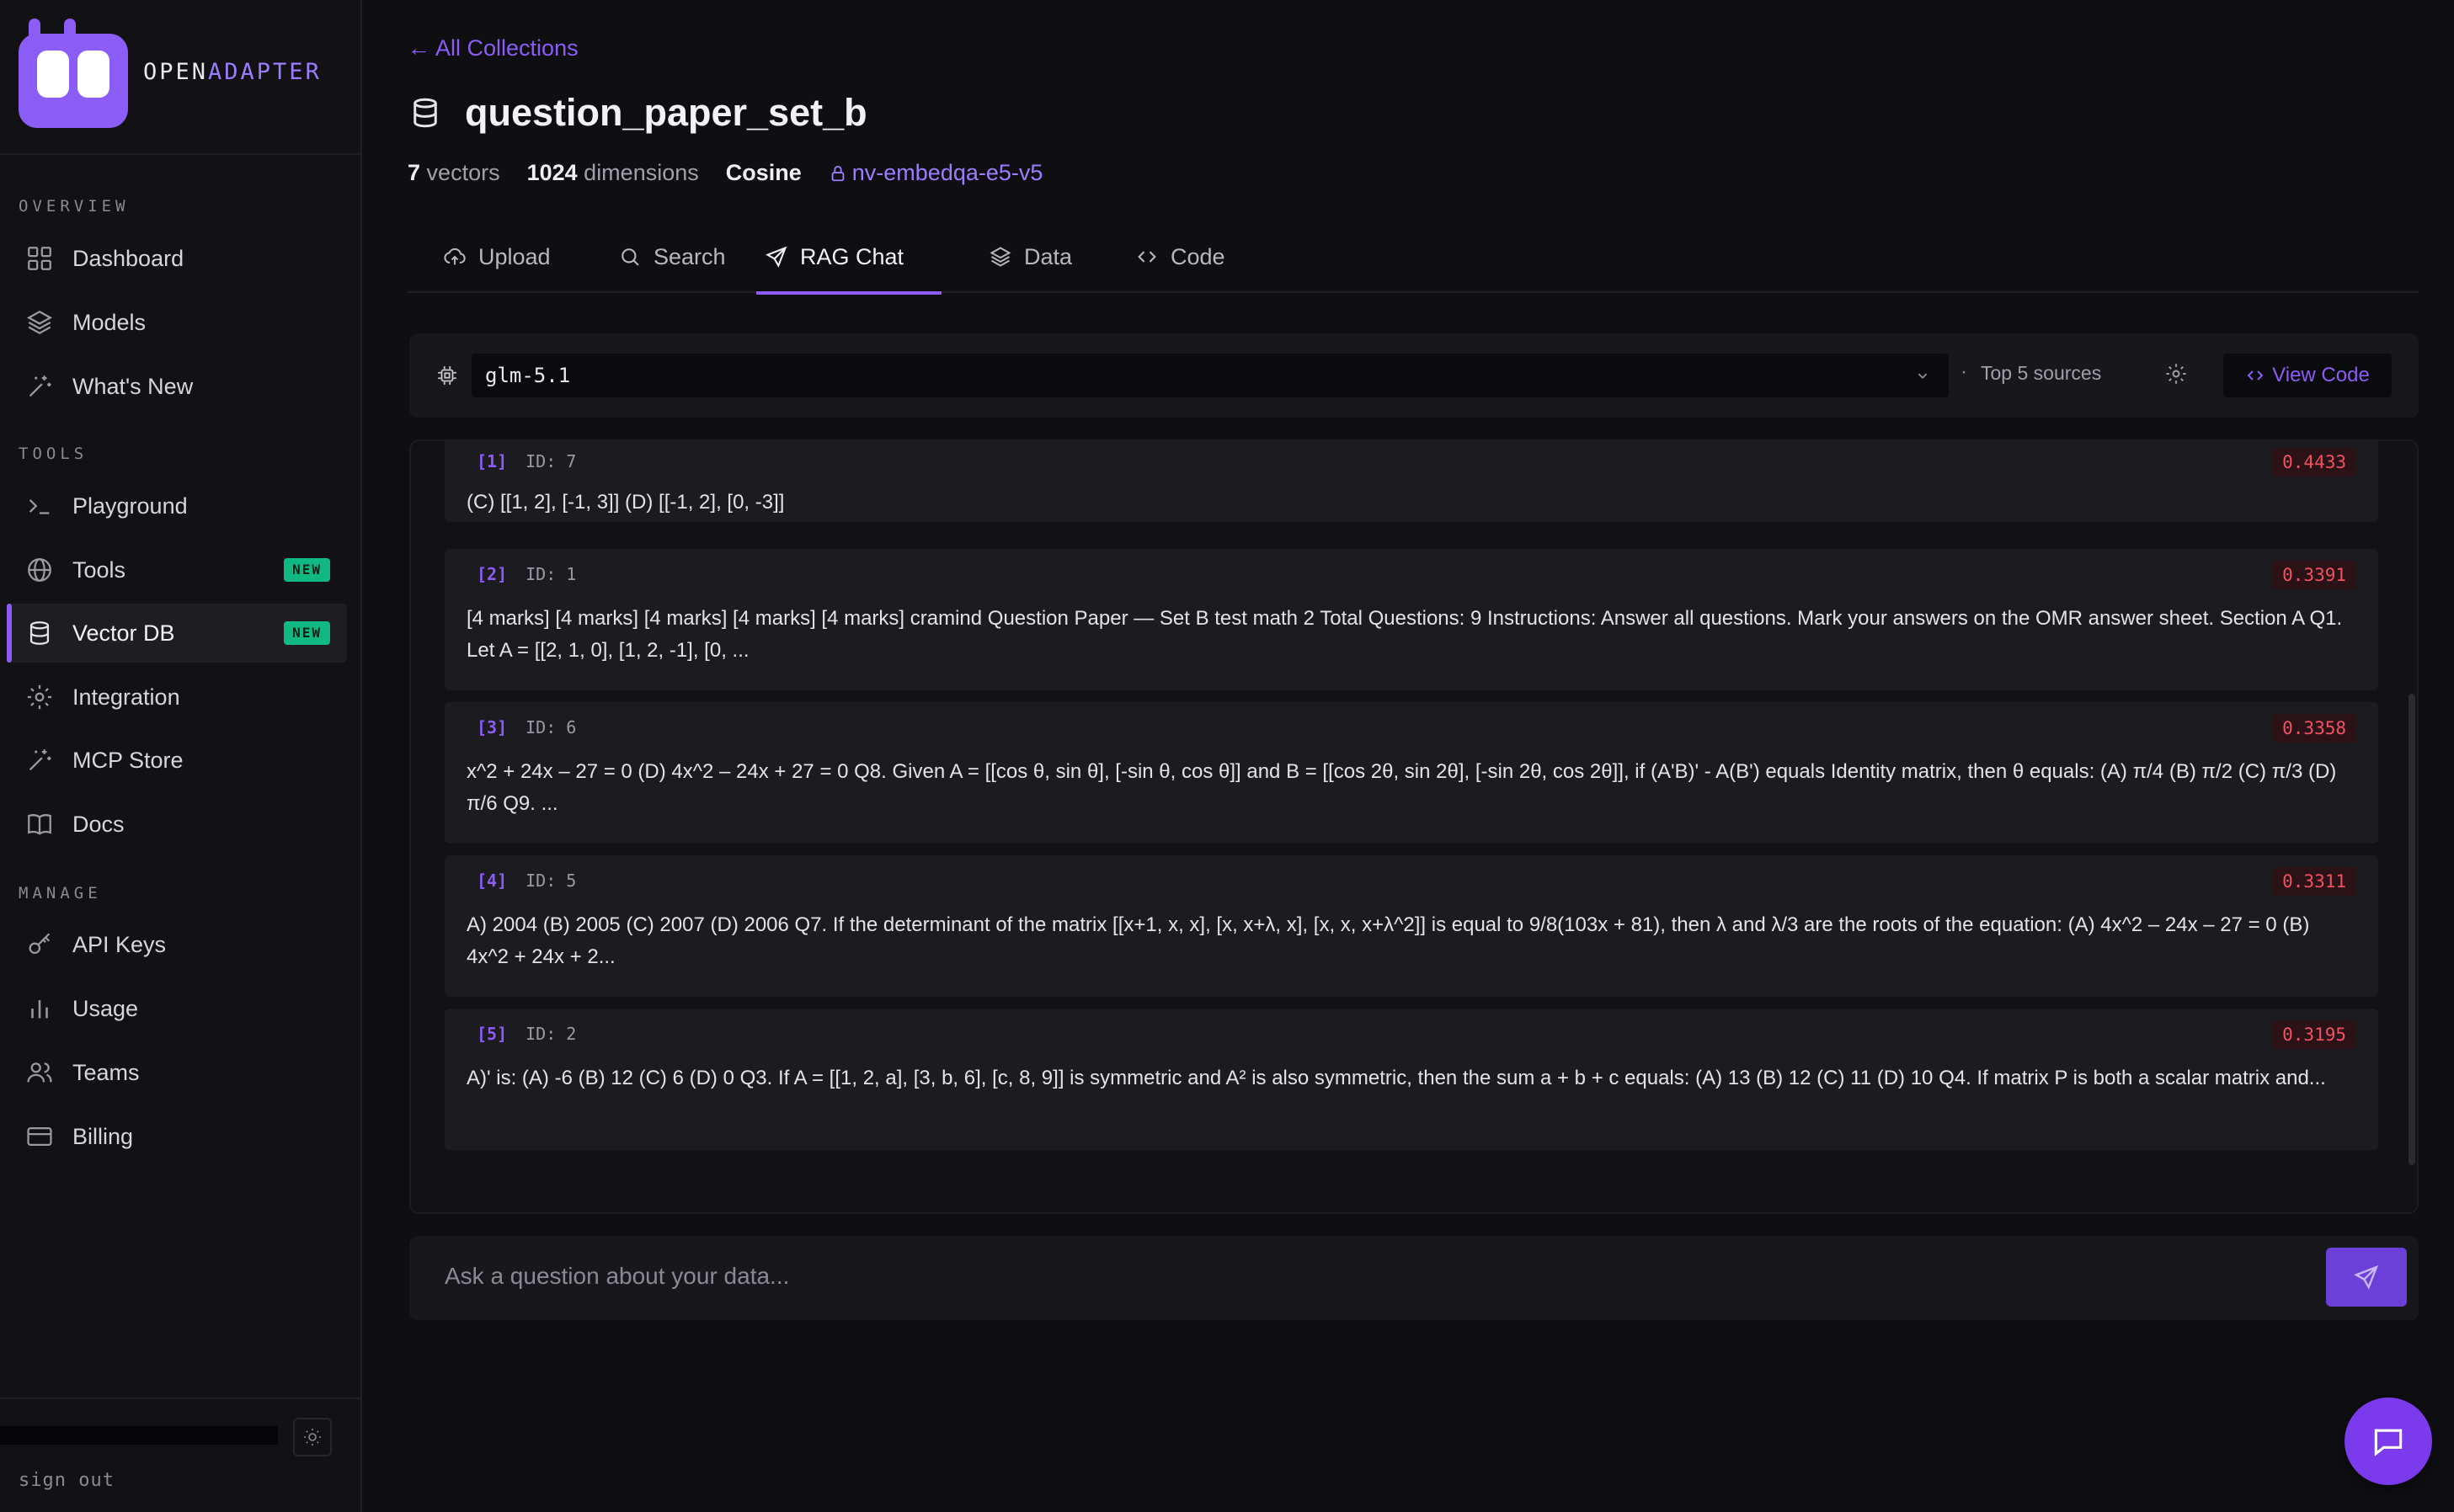  Describe the element at coordinates (1413, 258) in the screenshot. I see `collection-tabs: Upload Search RAG Chat Data Code` at that location.